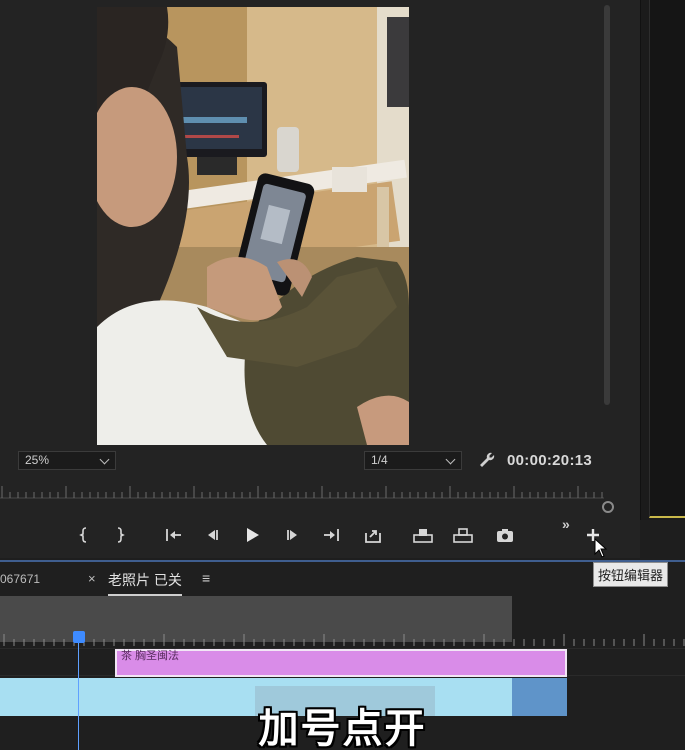 The width and height of the screenshot is (685, 750). What do you see at coordinates (212, 535) in the screenshot?
I see `step-back-icon` at bounding box center [212, 535].